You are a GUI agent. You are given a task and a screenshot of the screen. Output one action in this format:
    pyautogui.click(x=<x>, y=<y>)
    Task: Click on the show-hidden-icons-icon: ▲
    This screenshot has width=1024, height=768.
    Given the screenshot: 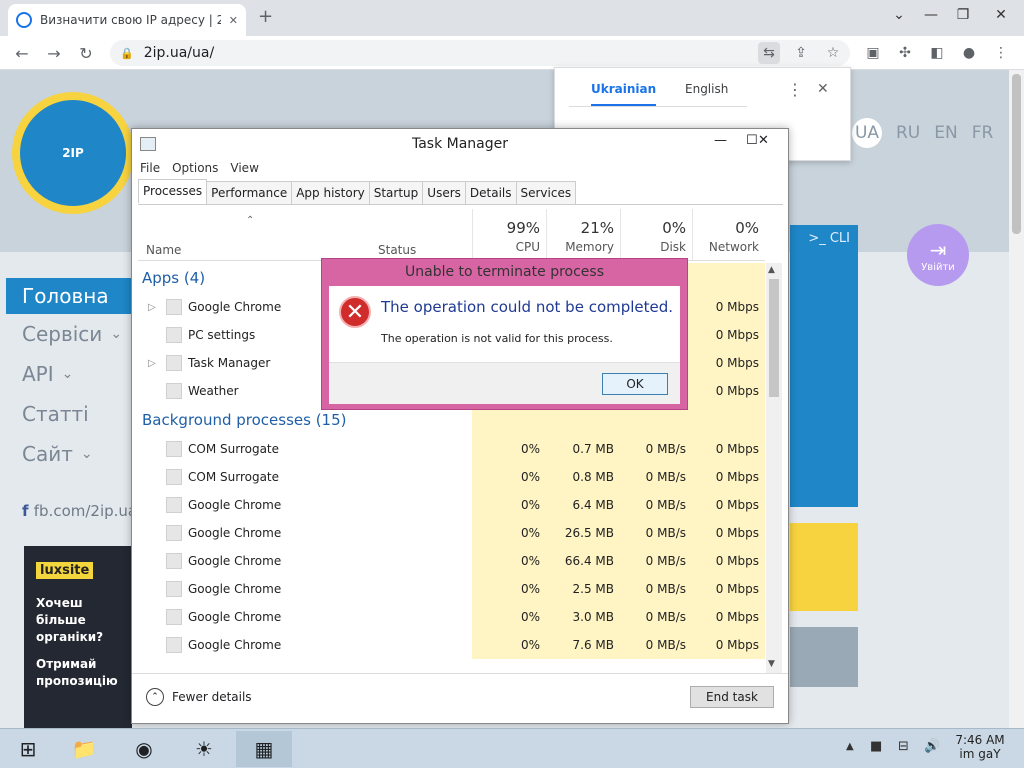 What is the action you would take?
    pyautogui.click(x=850, y=746)
    